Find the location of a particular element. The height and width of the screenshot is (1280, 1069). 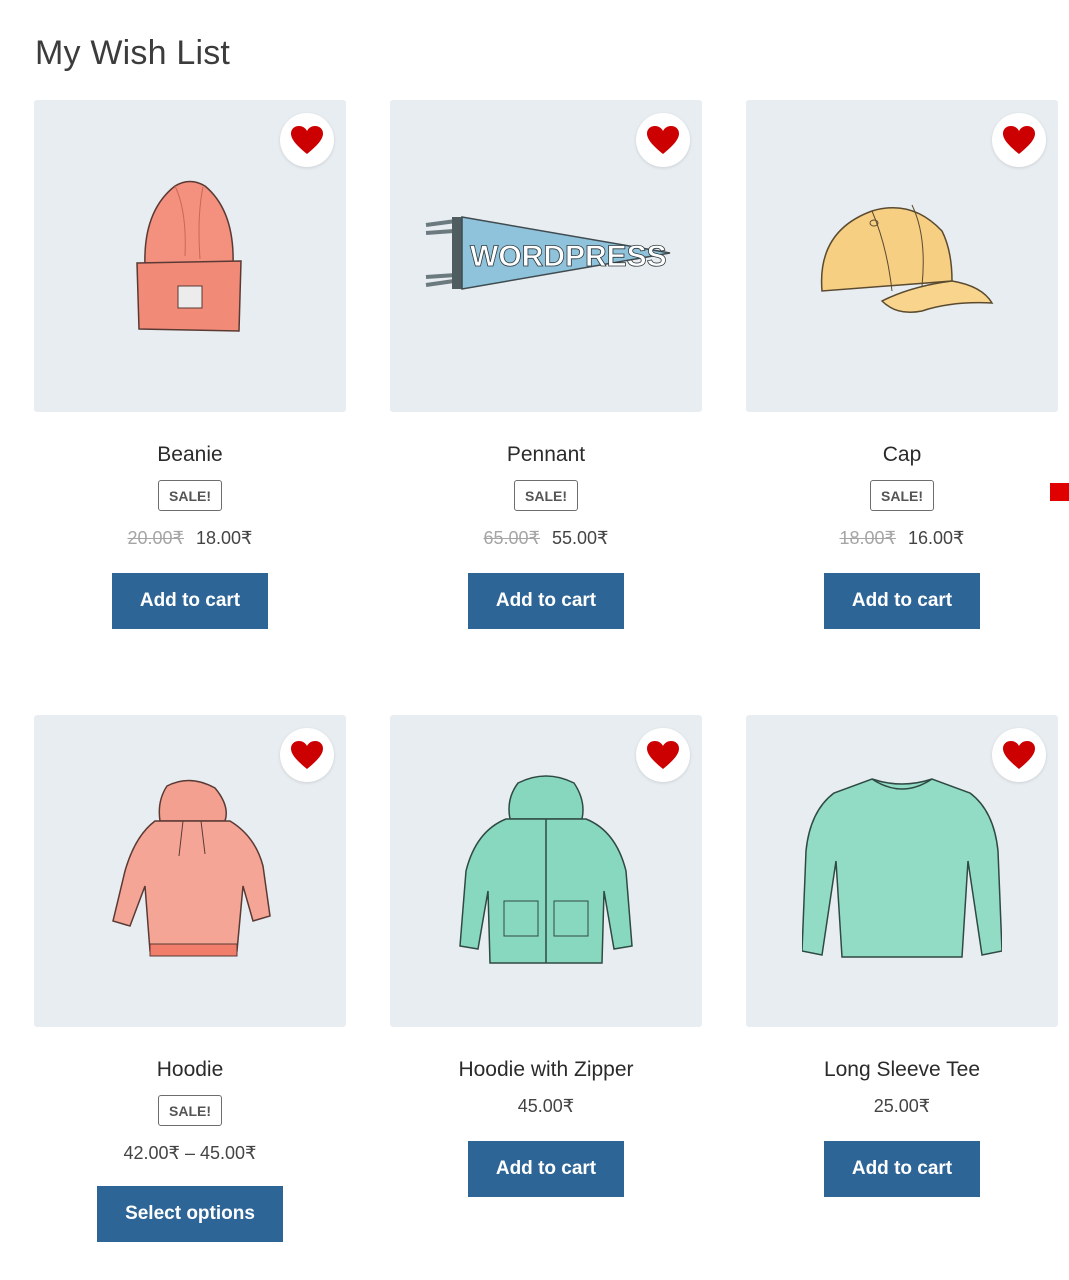

product-card: Long Sleeve Tee 25.00₹ Add to cart is located at coordinates (902, 995).